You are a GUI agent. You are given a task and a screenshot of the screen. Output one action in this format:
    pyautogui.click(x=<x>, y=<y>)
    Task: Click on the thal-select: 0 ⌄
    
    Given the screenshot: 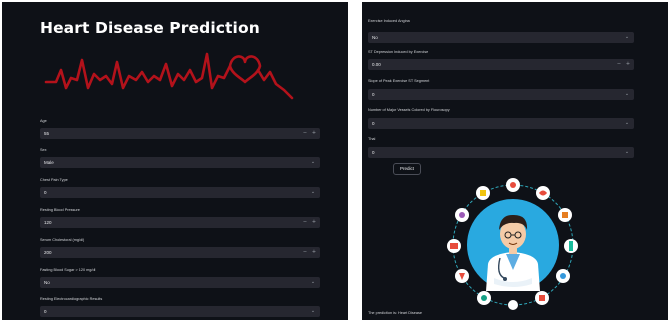 What is the action you would take?
    pyautogui.click(x=501, y=152)
    